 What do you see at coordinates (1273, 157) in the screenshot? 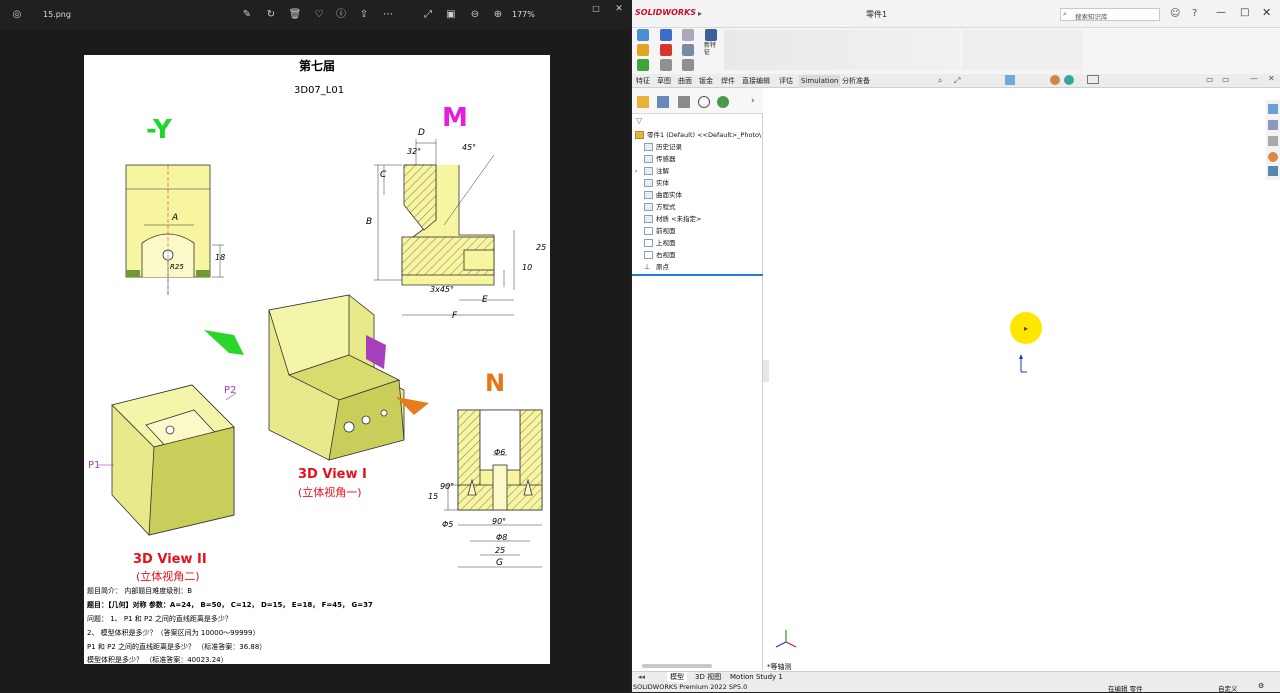
I see `appearances-icon` at bounding box center [1273, 157].